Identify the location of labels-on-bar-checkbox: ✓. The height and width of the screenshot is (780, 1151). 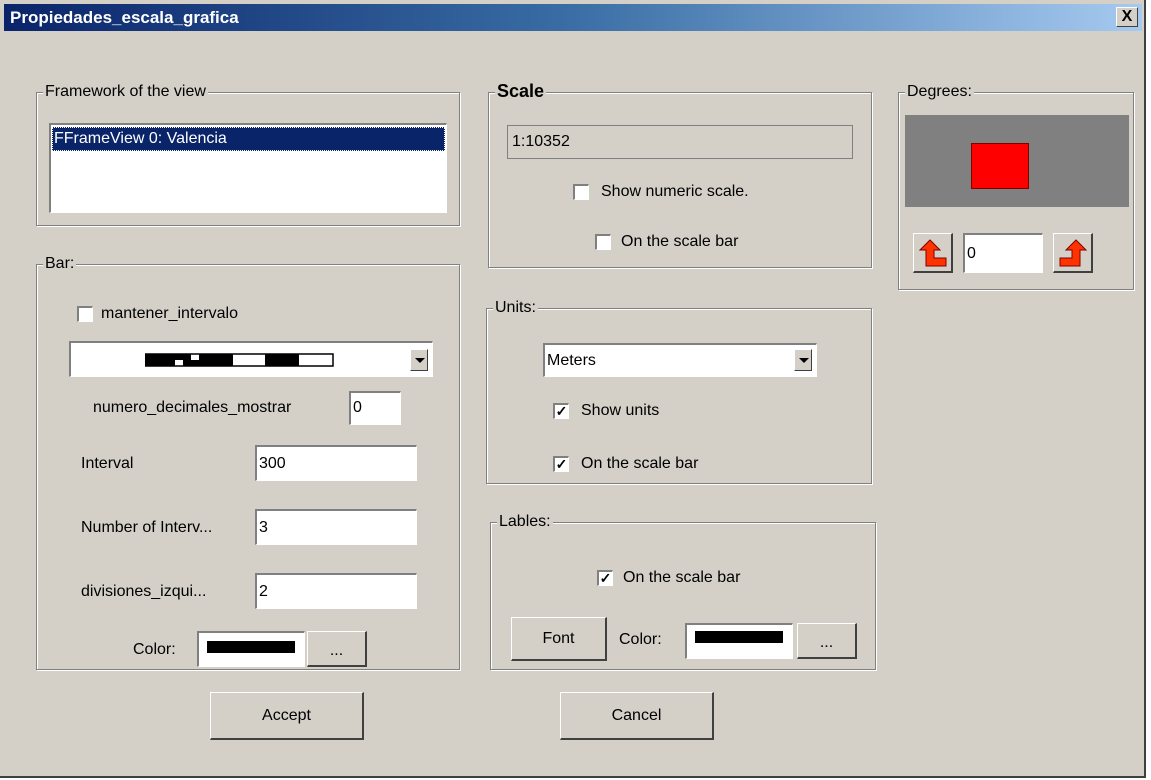
(605, 578).